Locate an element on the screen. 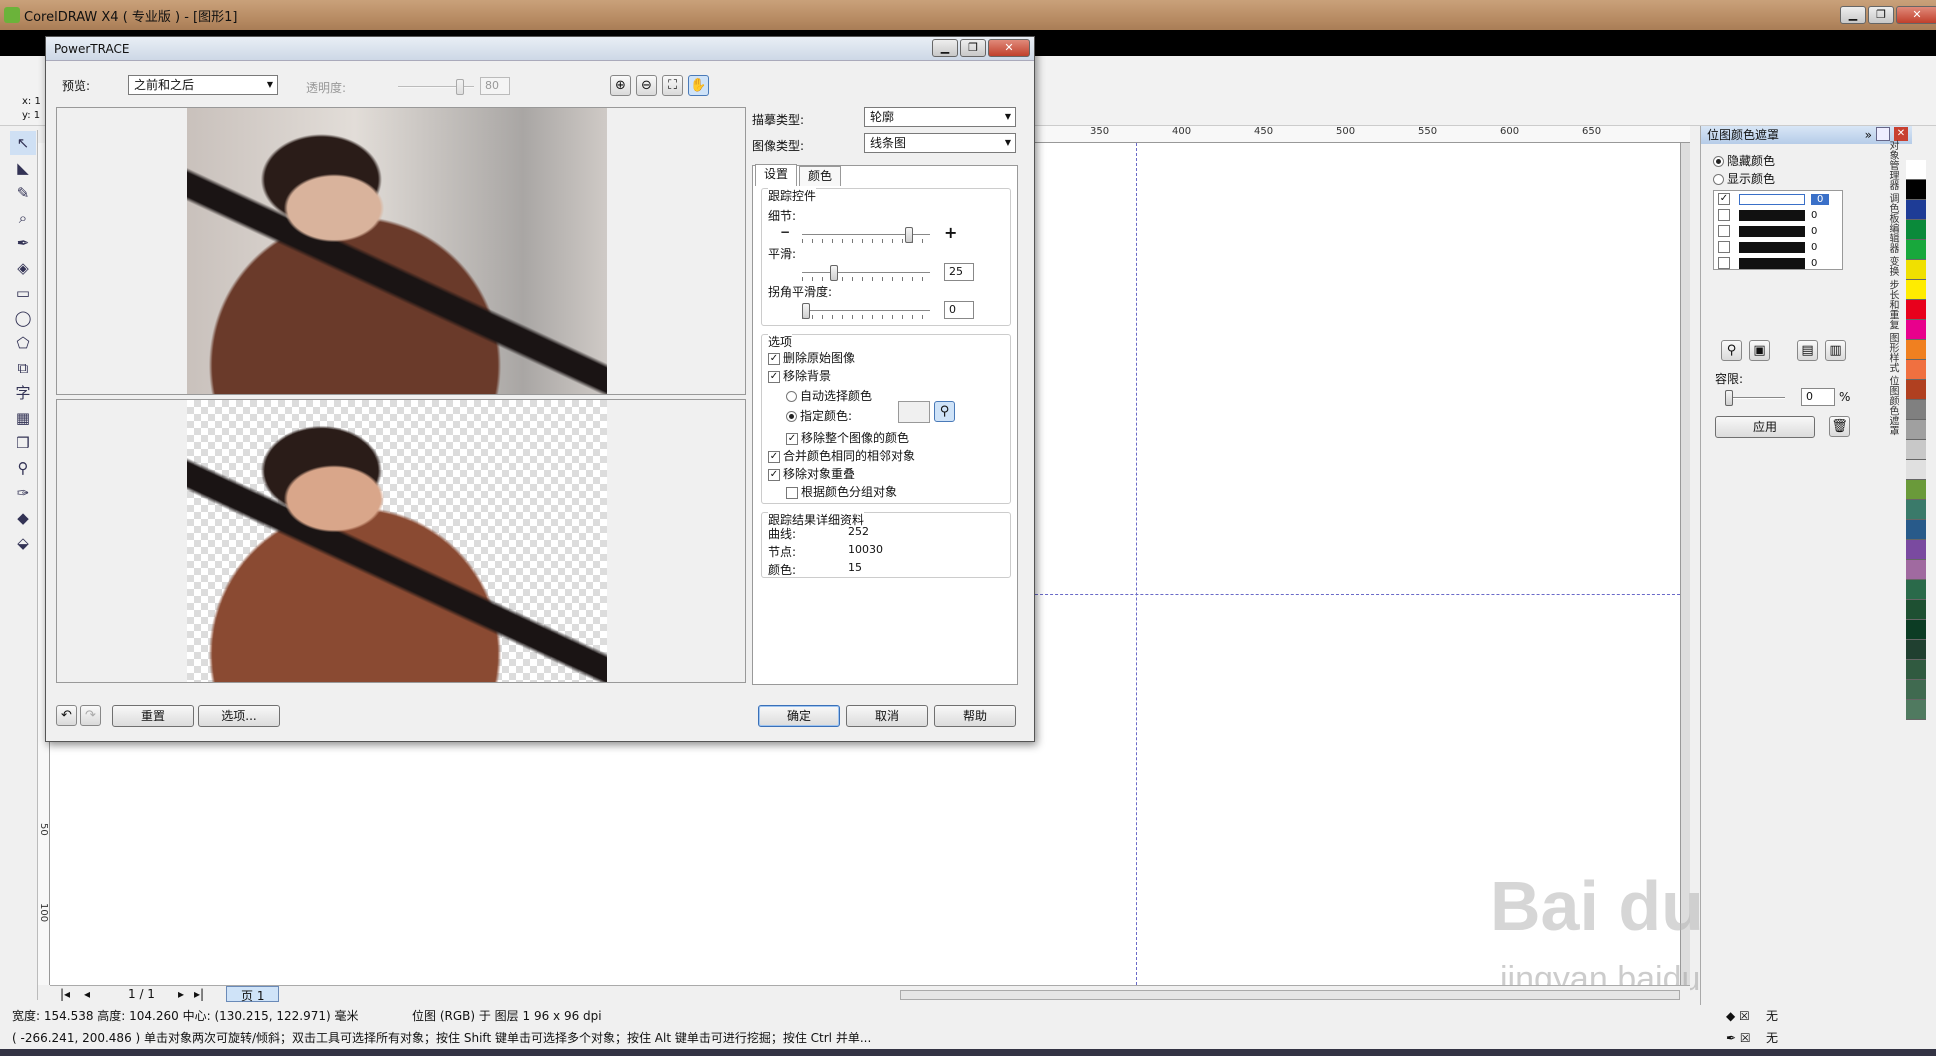 The width and height of the screenshot is (1936, 1056). hide-colors-option: 隐藏颜色 is located at coordinates (1744, 160).